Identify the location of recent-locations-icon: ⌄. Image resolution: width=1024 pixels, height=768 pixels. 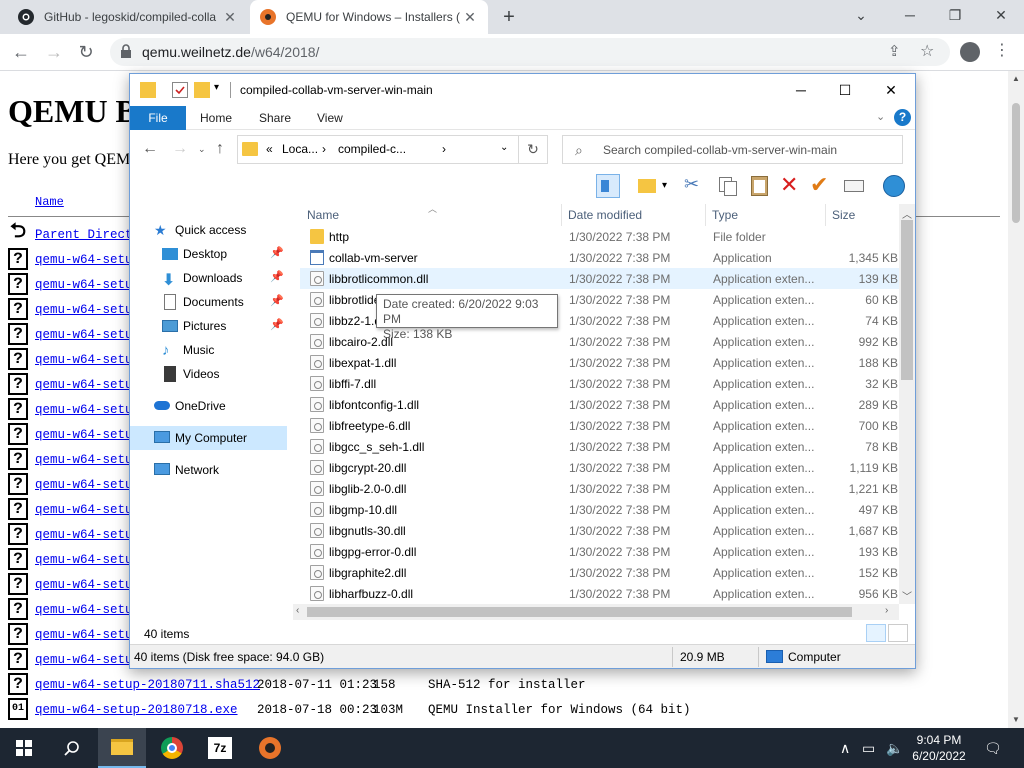
(202, 149).